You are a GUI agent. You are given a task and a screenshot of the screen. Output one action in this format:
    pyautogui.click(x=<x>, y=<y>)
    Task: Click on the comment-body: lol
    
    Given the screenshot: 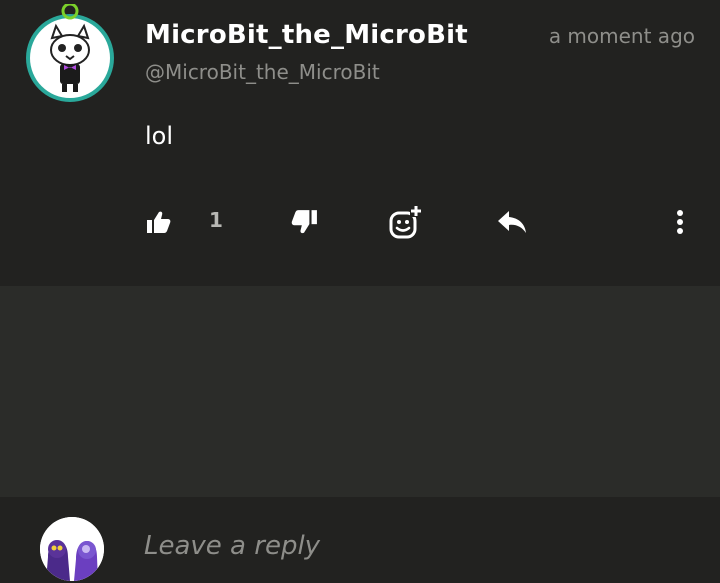 What is the action you would take?
    pyautogui.click(x=159, y=136)
    